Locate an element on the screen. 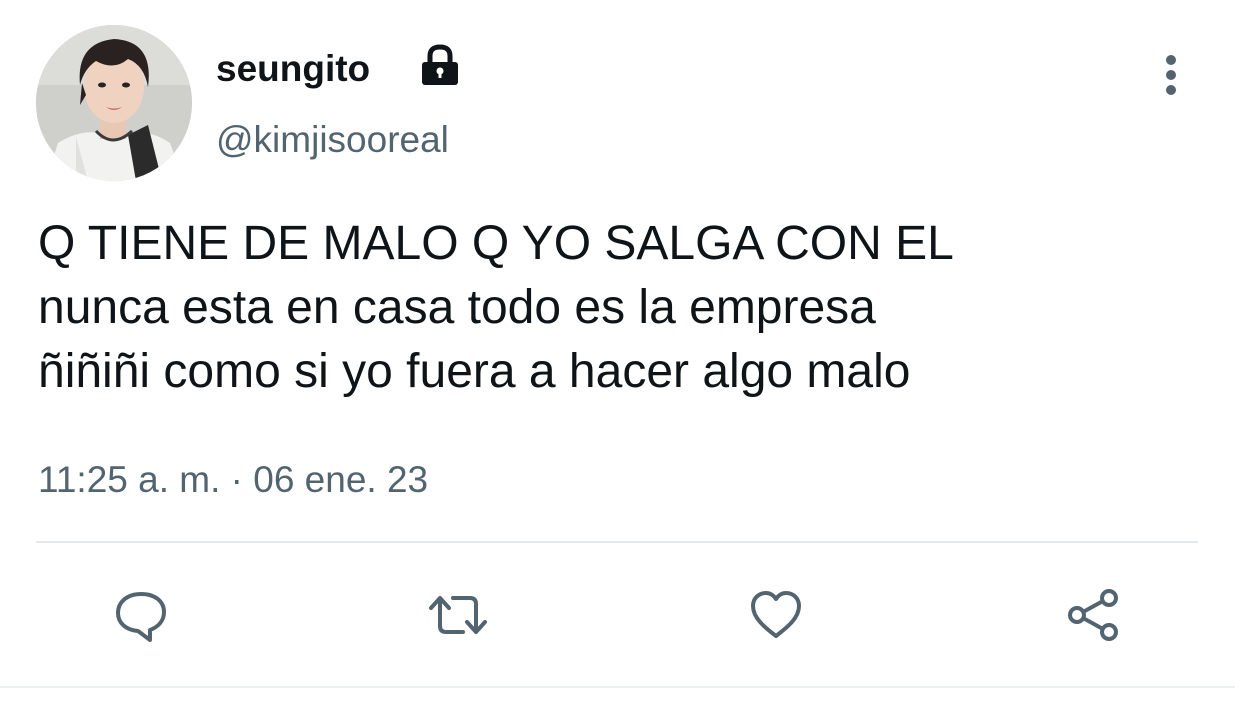 The width and height of the screenshot is (1235, 705). share-button is located at coordinates (1093, 615).